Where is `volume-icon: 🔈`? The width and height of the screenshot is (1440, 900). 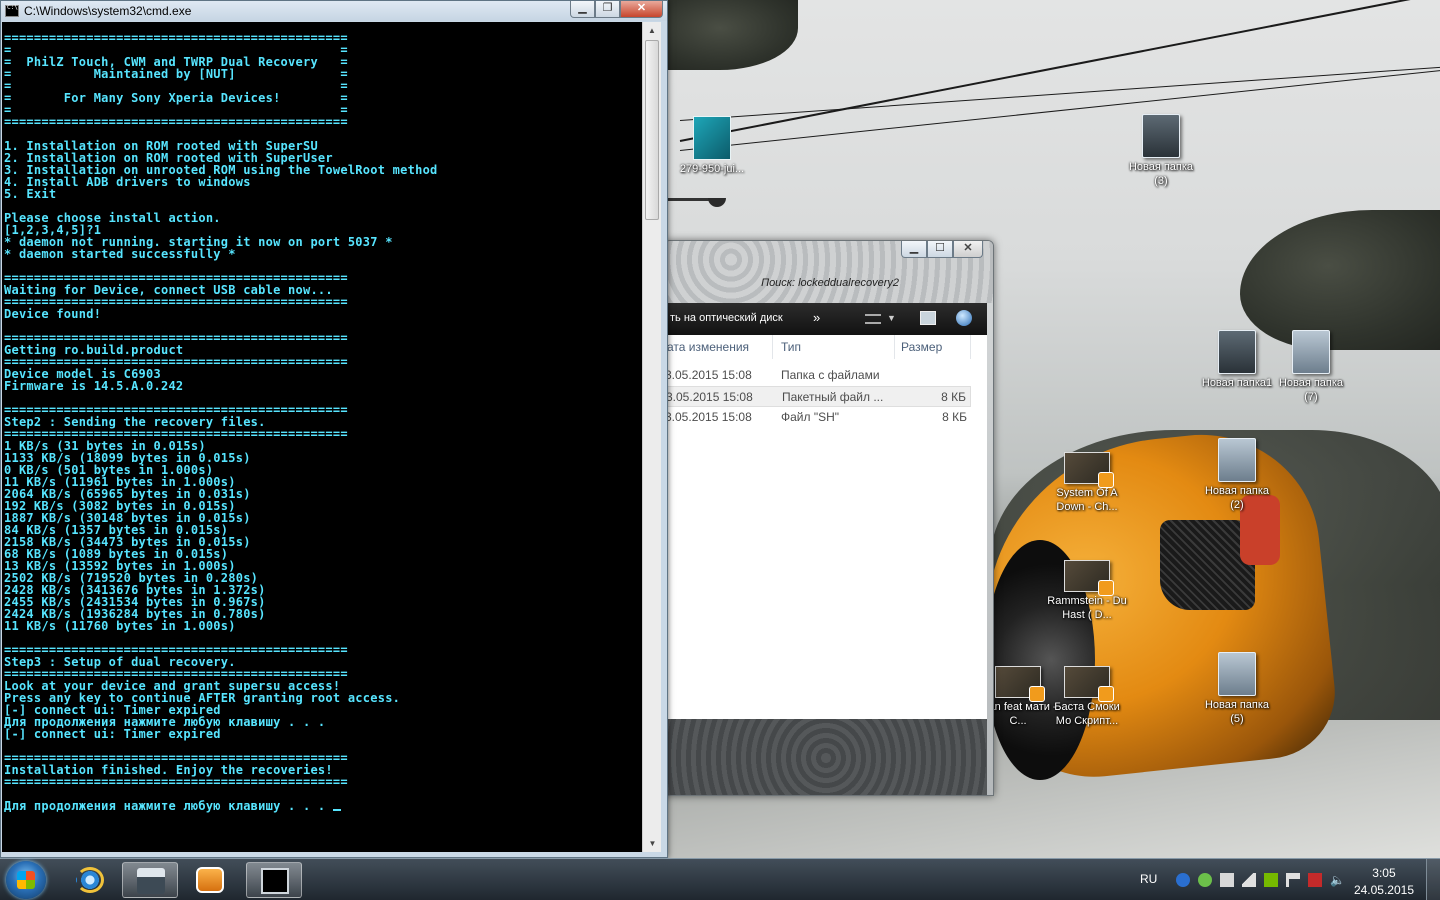 volume-icon: 🔈 is located at coordinates (1337, 880).